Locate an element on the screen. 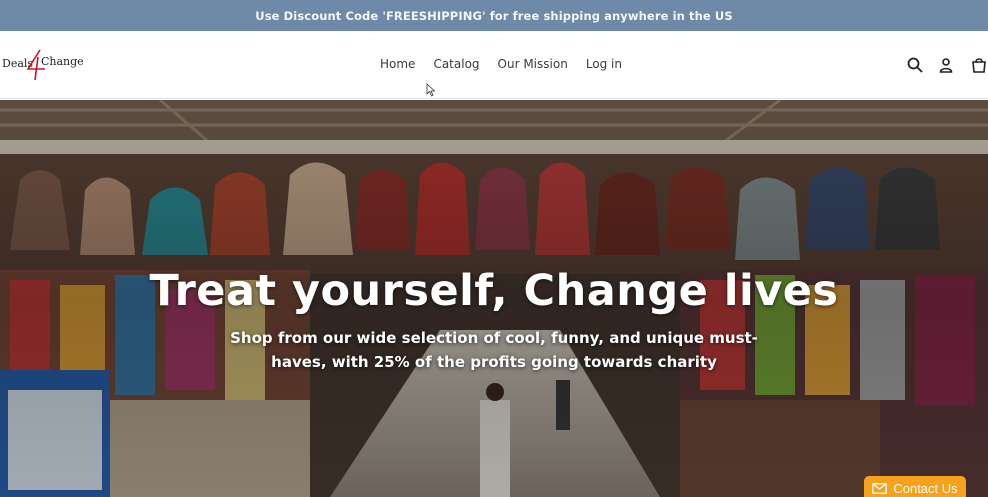 This screenshot has height=497, width=988. cart-icon is located at coordinates (979, 65).